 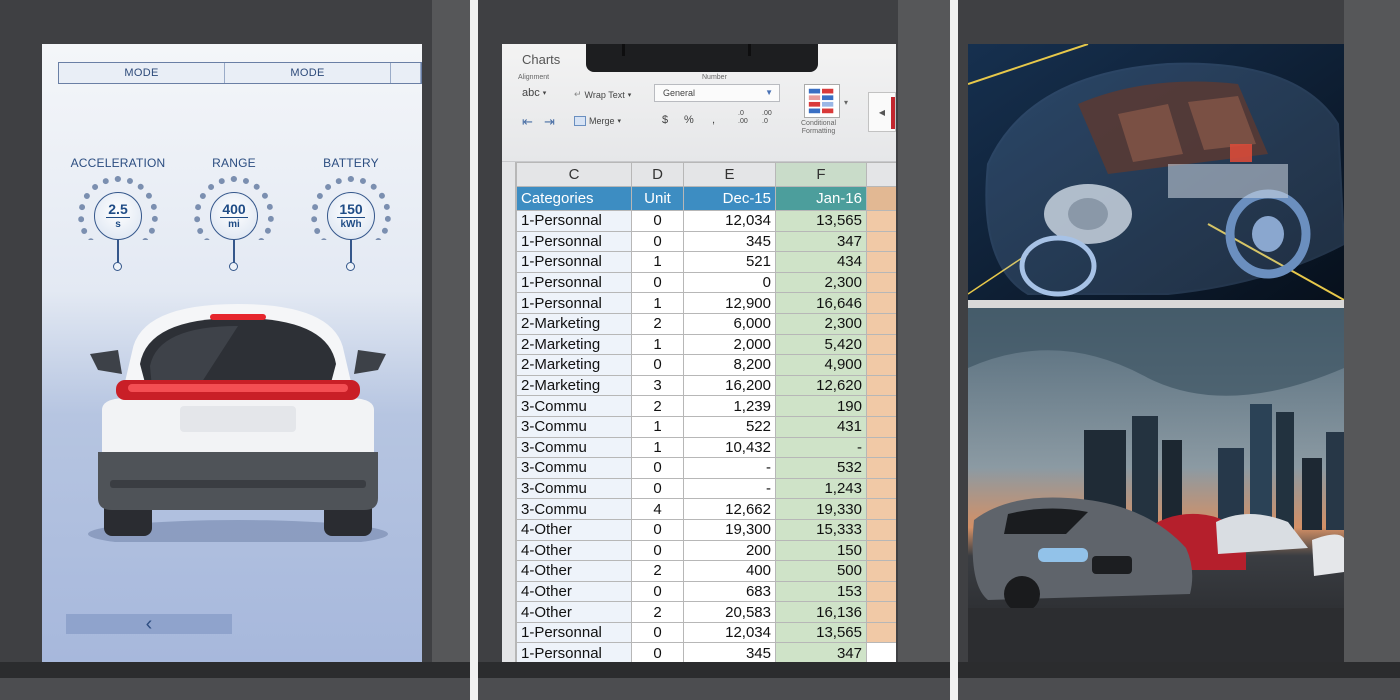 I want to click on cell-jan-16: 1,243, so click(x=821, y=488).